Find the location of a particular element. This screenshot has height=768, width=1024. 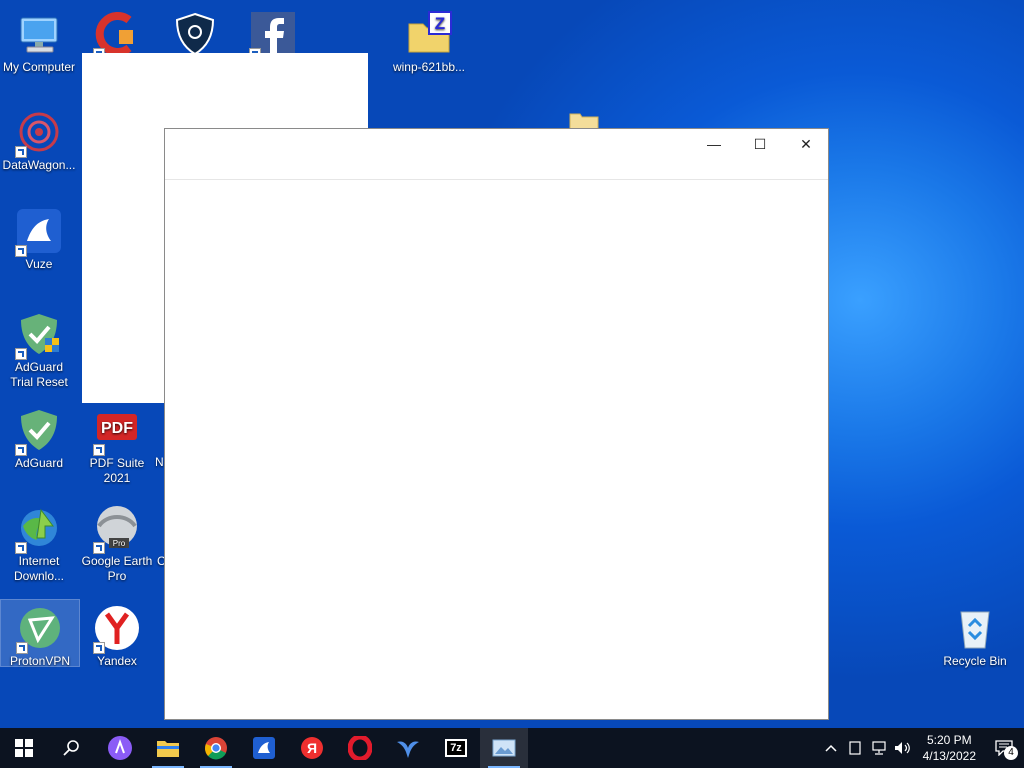

close-button: ✕ is located at coordinates (806, 144).